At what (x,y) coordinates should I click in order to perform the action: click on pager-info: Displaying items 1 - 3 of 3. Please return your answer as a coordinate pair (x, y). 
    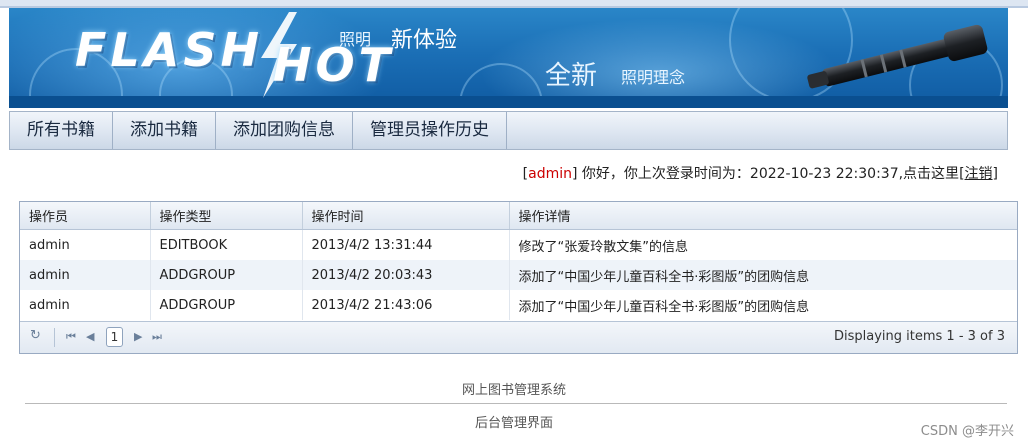
    Looking at the image, I should click on (919, 336).